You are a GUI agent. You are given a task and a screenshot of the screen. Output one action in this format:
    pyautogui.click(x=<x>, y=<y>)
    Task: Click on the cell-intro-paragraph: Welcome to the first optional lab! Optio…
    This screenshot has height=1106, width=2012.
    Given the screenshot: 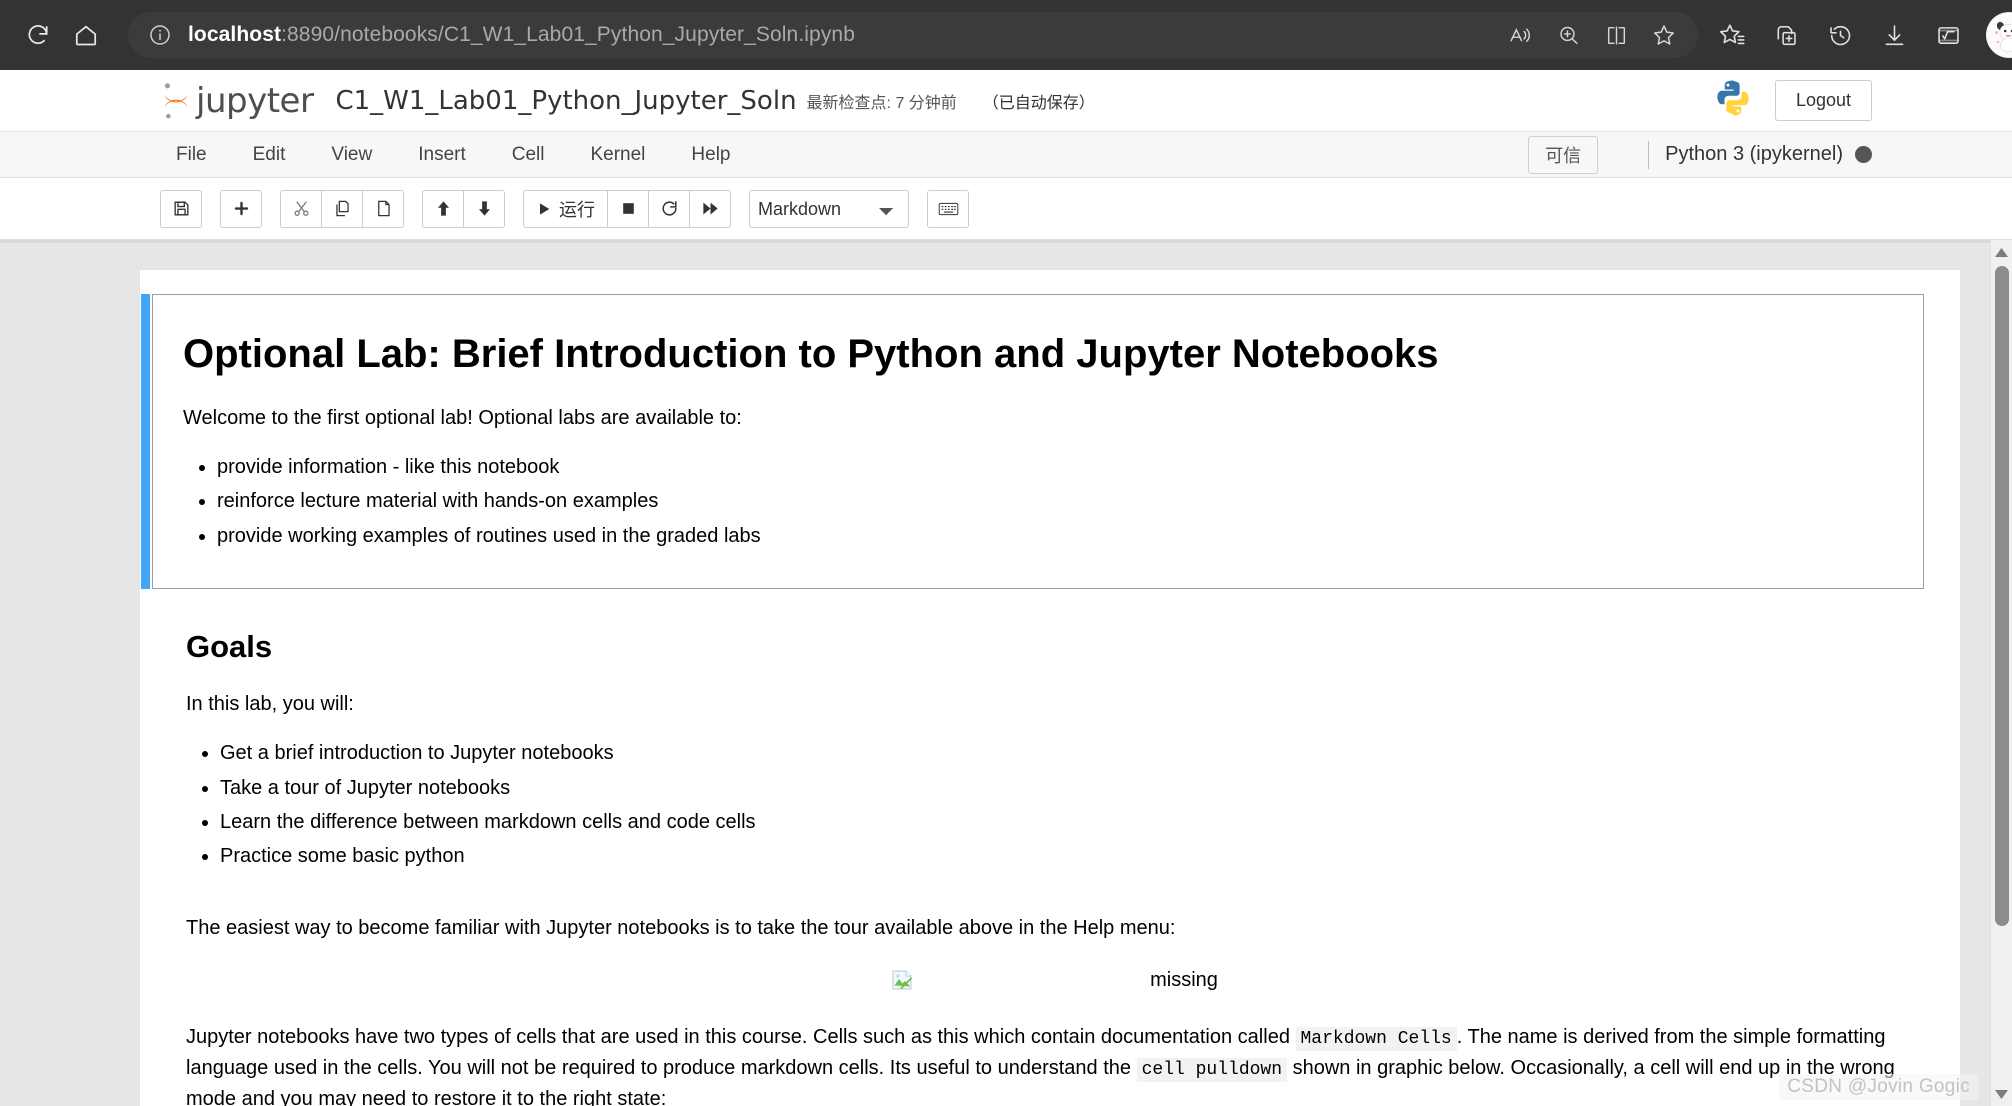 What is the action you would take?
    pyautogui.click(x=462, y=418)
    